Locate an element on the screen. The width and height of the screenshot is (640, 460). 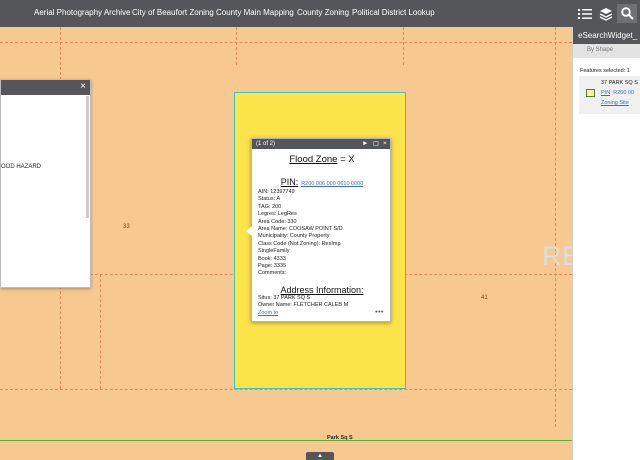
maximize-icon: ☐ is located at coordinates (376, 144).